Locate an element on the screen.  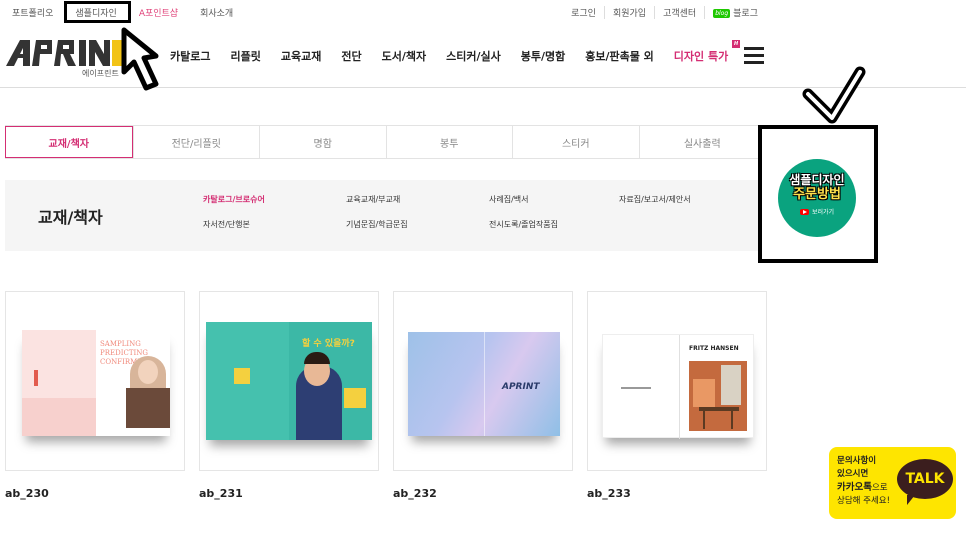
product-card: 할 수 있을까? ab_231 is located at coordinates (289, 395).